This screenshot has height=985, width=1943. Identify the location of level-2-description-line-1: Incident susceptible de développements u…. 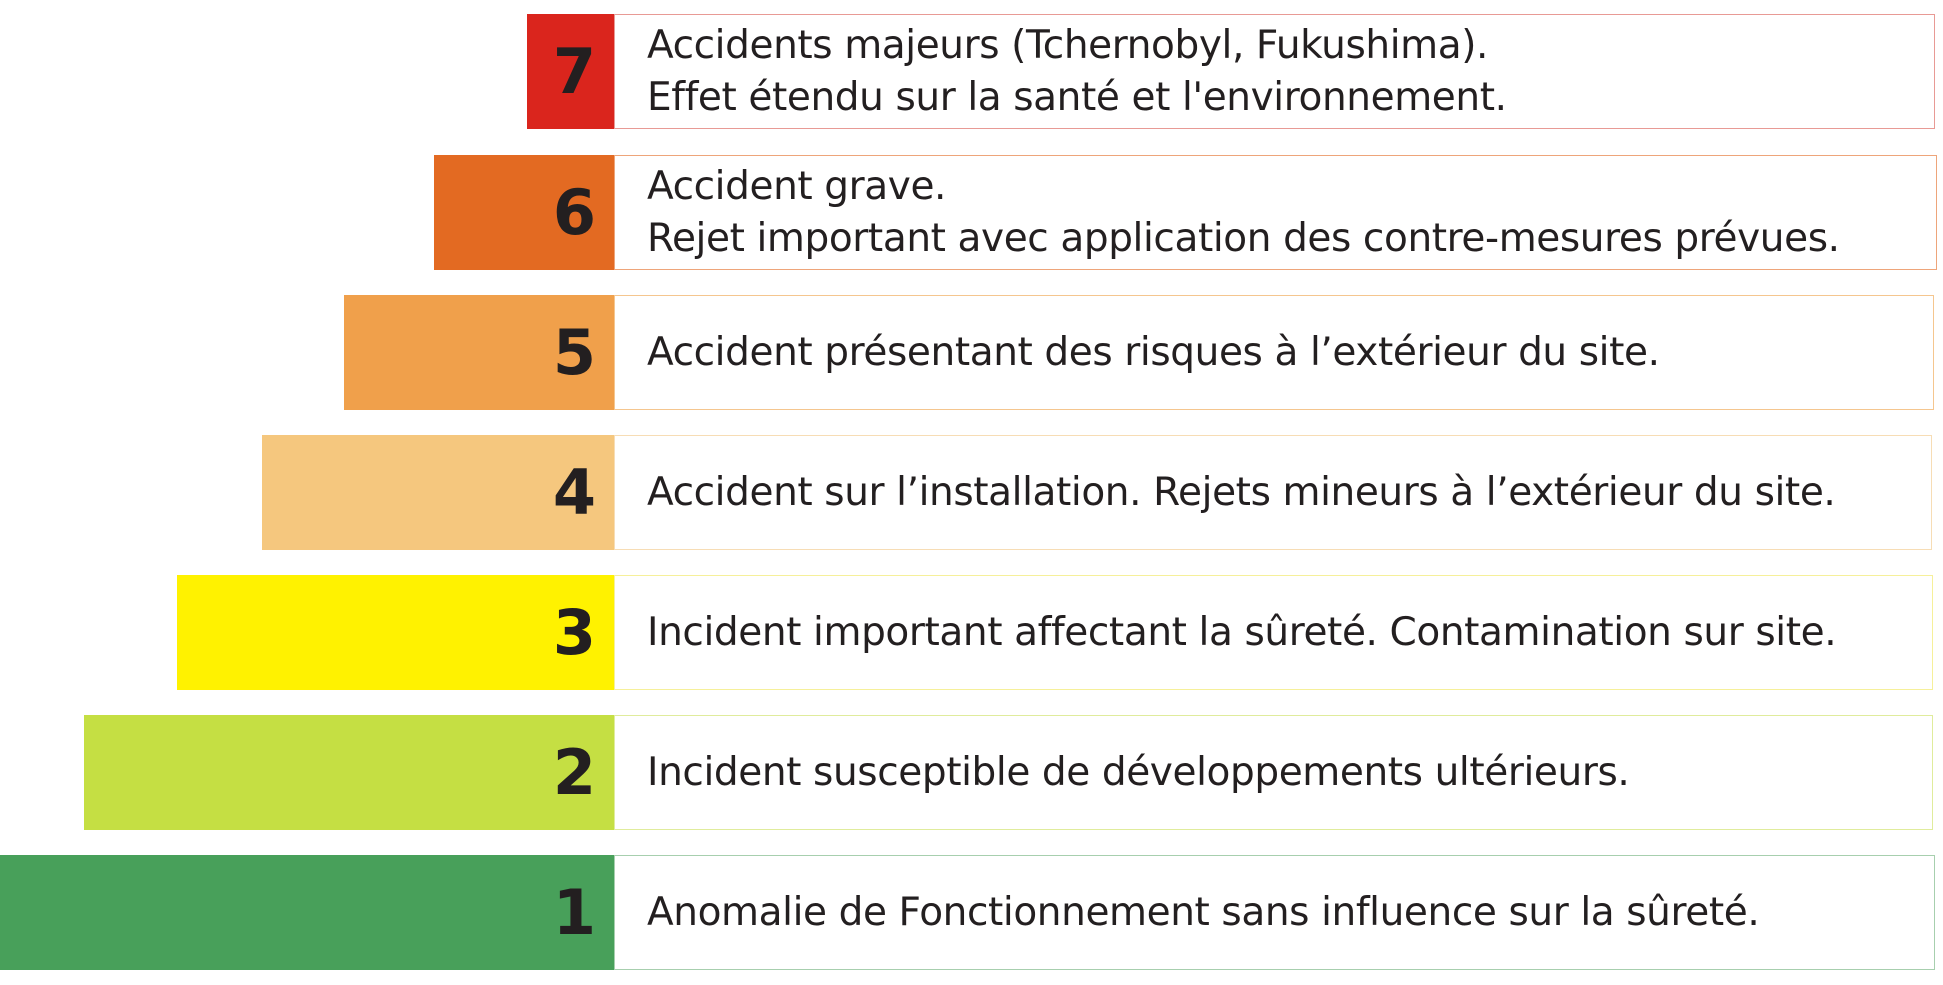
(1138, 772).